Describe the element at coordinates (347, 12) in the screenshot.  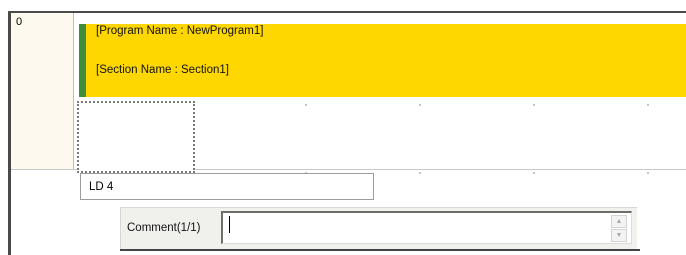
I see `grid-top-border` at that location.